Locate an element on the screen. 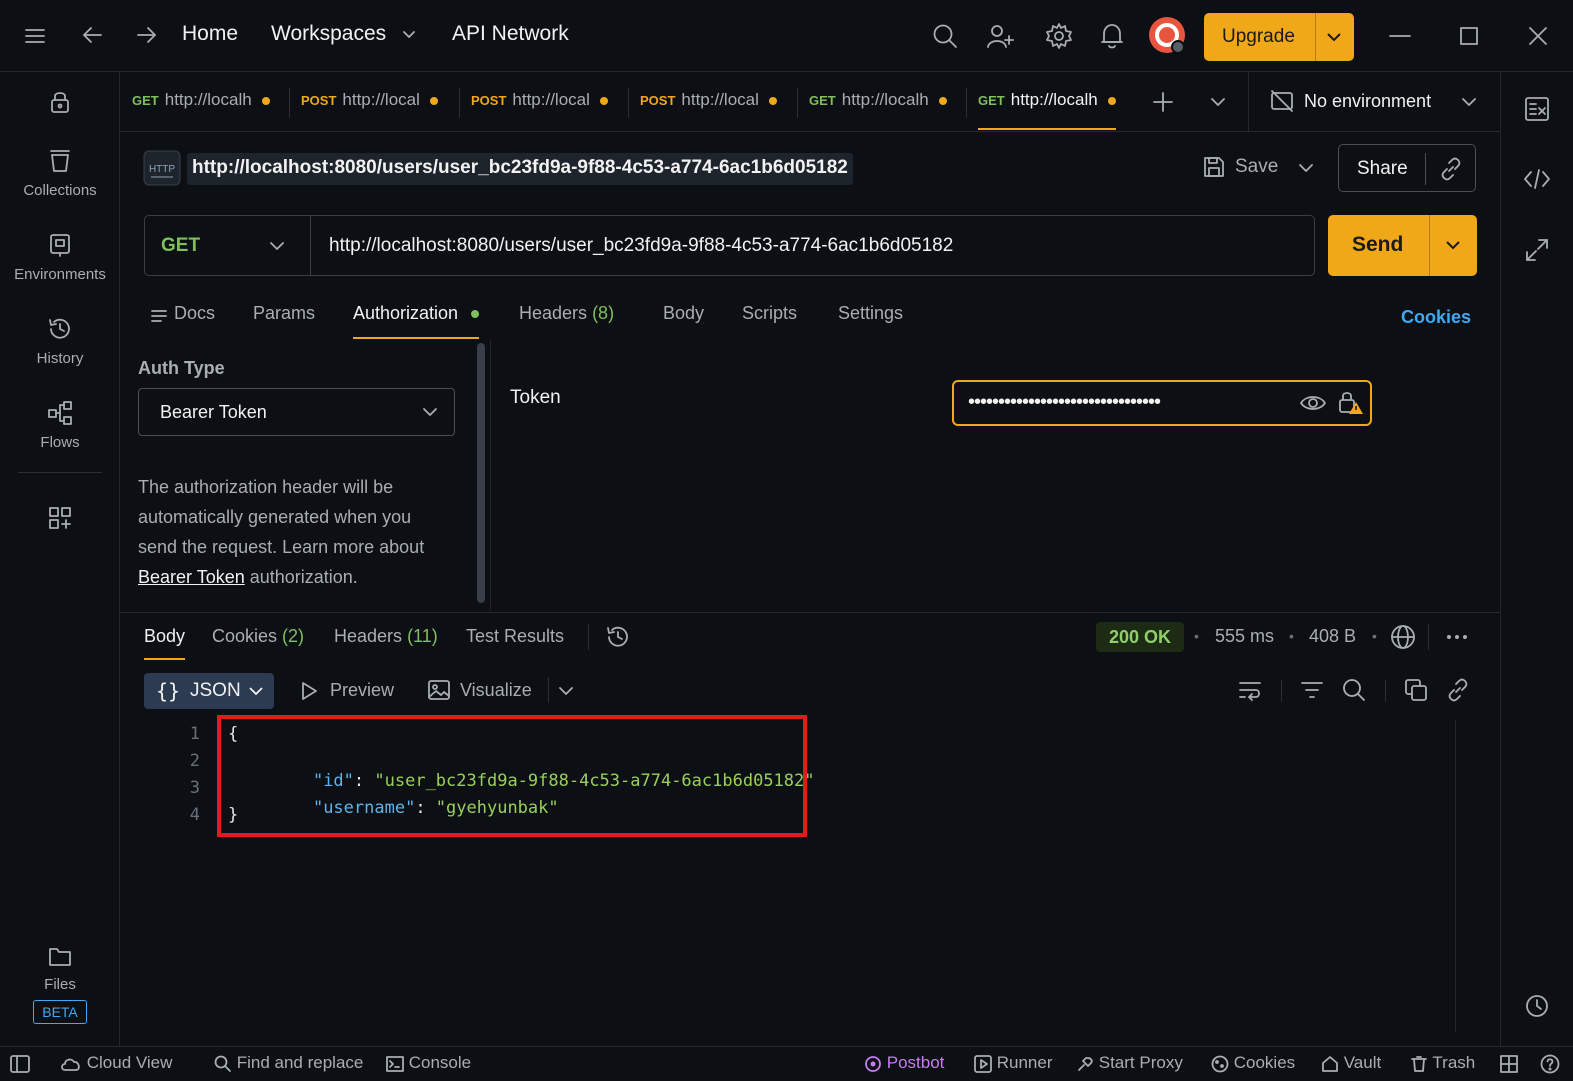 Image resolution: width=1573 pixels, height=1081 pixels. panel-scrollbar is located at coordinates (481, 473).